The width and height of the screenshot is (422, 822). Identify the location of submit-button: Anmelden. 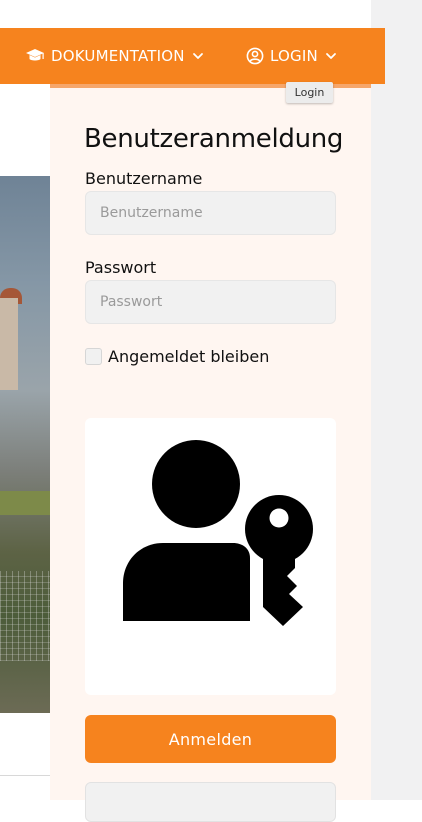
(210, 739).